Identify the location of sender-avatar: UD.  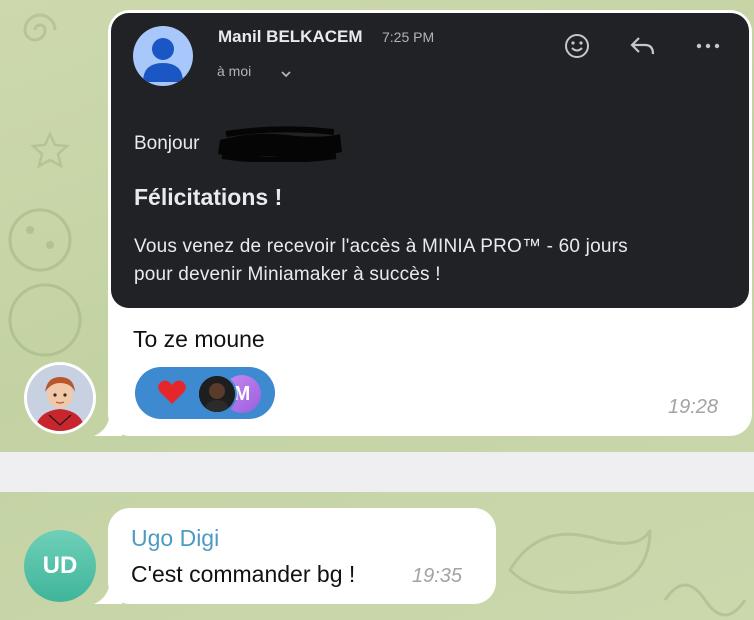
(60, 566).